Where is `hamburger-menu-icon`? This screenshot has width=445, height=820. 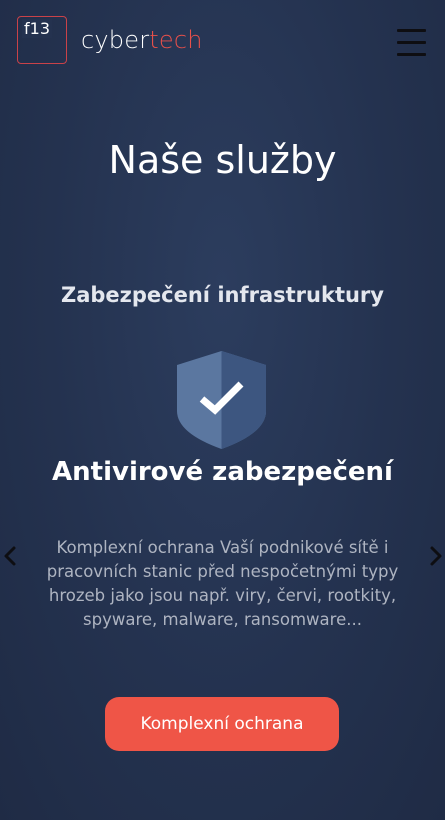
hamburger-menu-icon is located at coordinates (412, 43).